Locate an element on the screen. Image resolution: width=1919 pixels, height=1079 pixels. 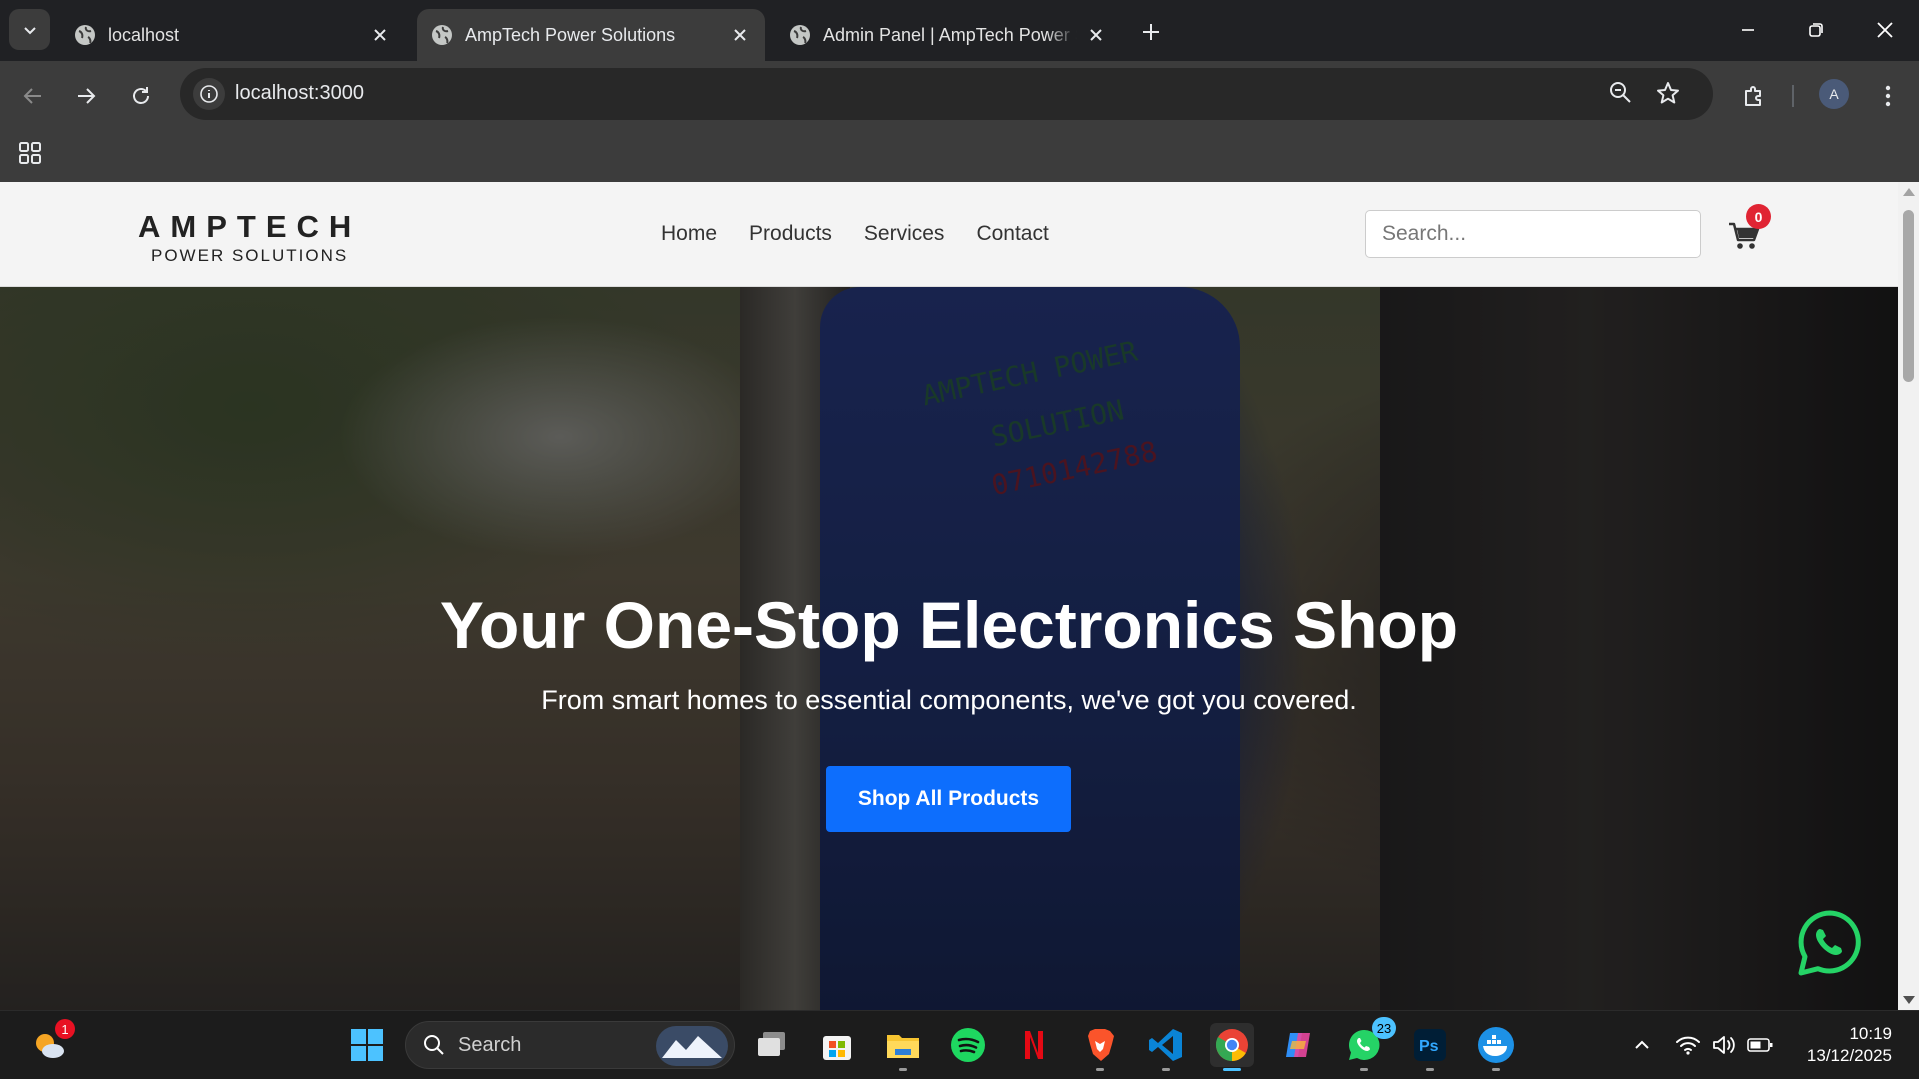
restore-icon is located at coordinates (1816, 30).